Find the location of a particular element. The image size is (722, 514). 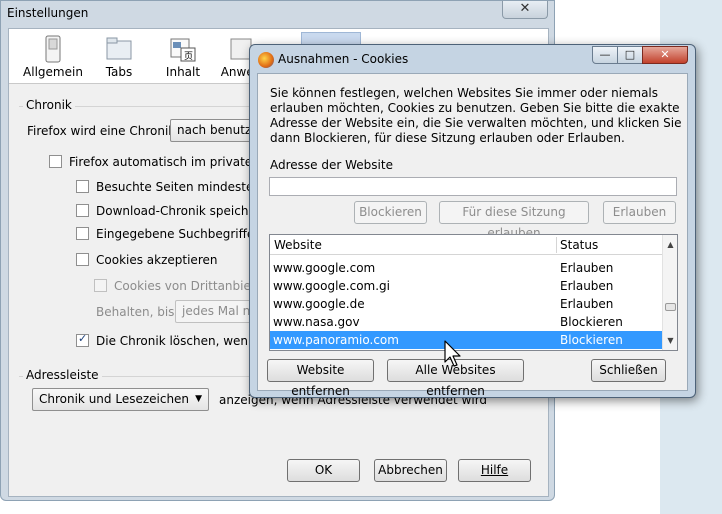

address-bar-select: Chronik und Lesezeichen ▼ is located at coordinates (120, 399).